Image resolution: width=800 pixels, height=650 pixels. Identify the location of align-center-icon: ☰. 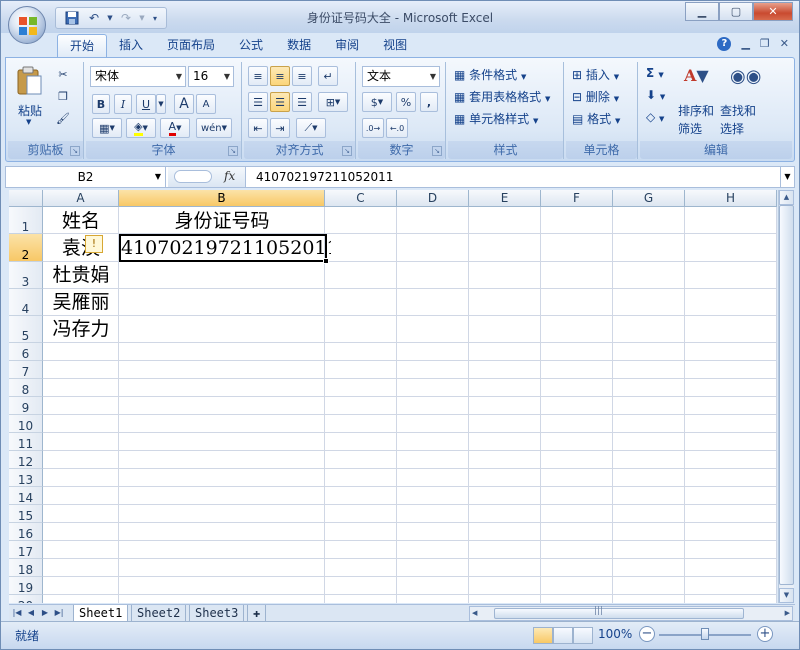
(280, 102).